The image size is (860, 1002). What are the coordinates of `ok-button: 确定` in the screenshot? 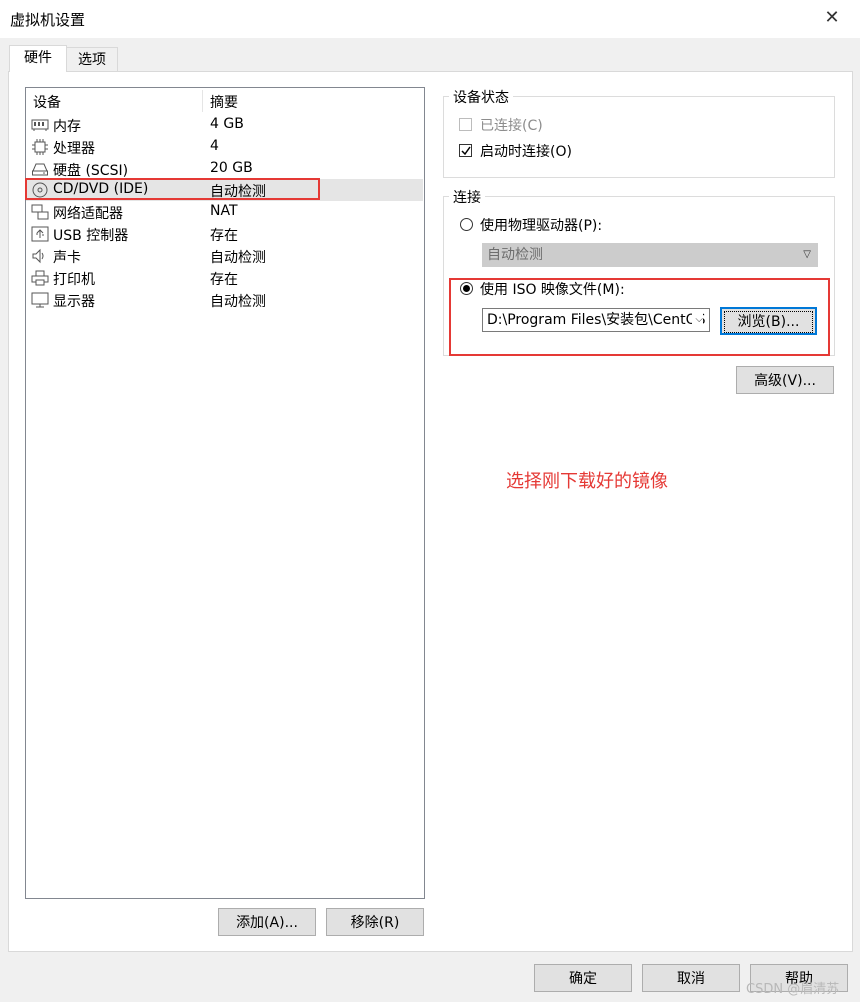 It's located at (583, 978).